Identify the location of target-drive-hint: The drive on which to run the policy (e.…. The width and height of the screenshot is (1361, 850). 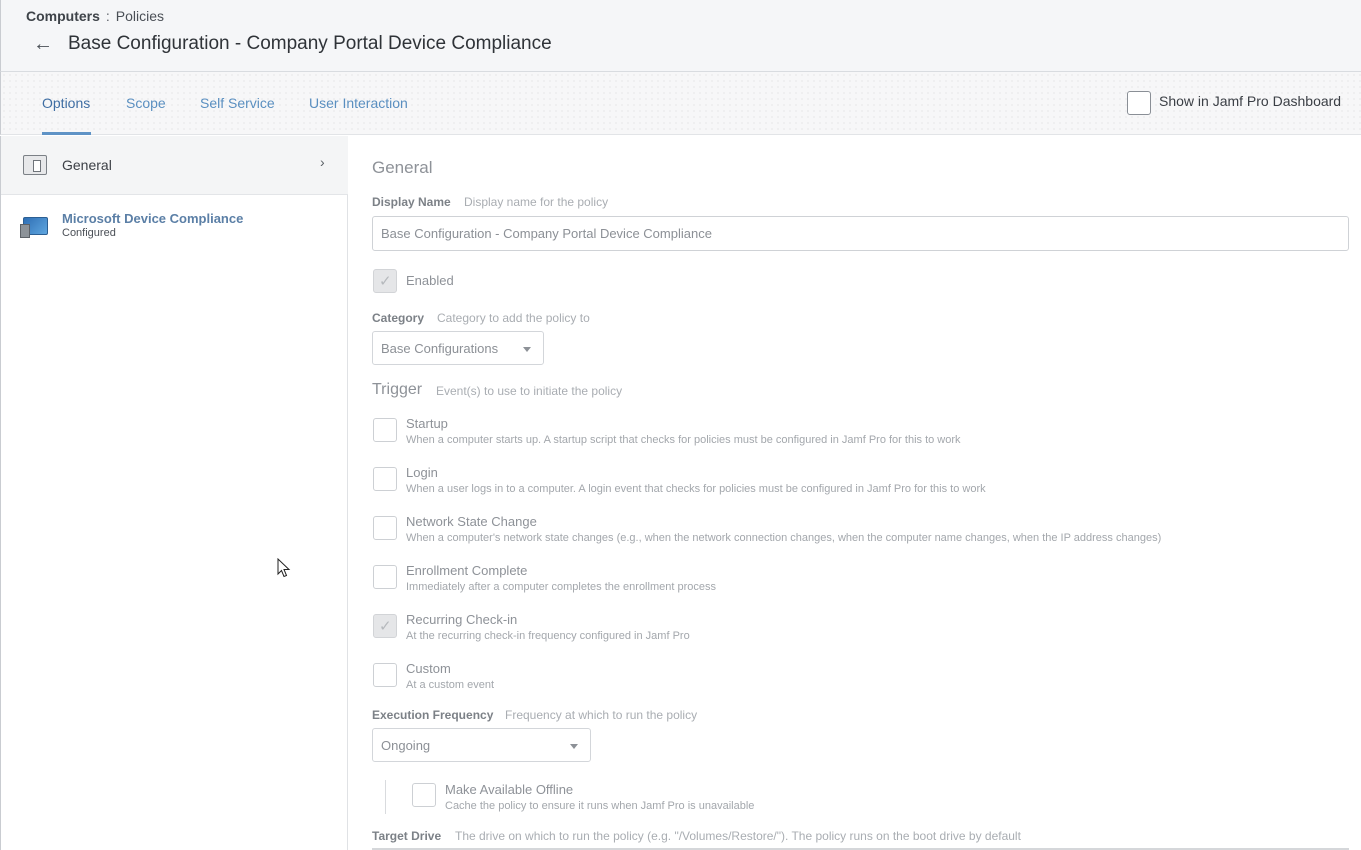
(738, 836).